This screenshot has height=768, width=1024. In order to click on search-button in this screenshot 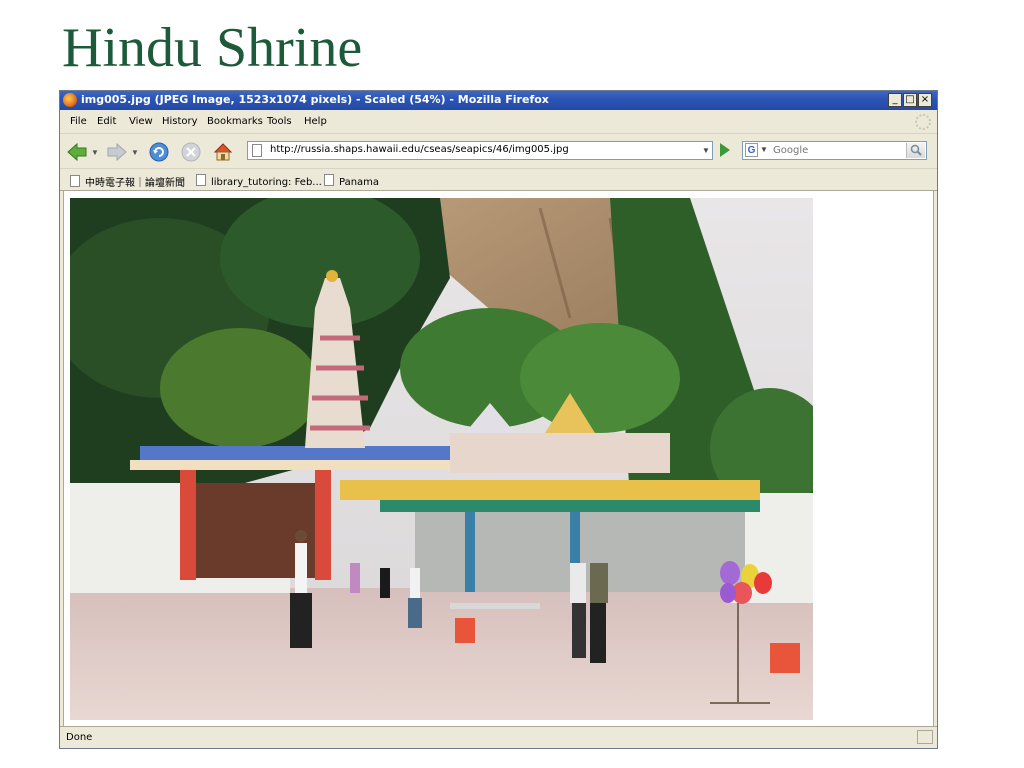, I will do `click(915, 150)`.